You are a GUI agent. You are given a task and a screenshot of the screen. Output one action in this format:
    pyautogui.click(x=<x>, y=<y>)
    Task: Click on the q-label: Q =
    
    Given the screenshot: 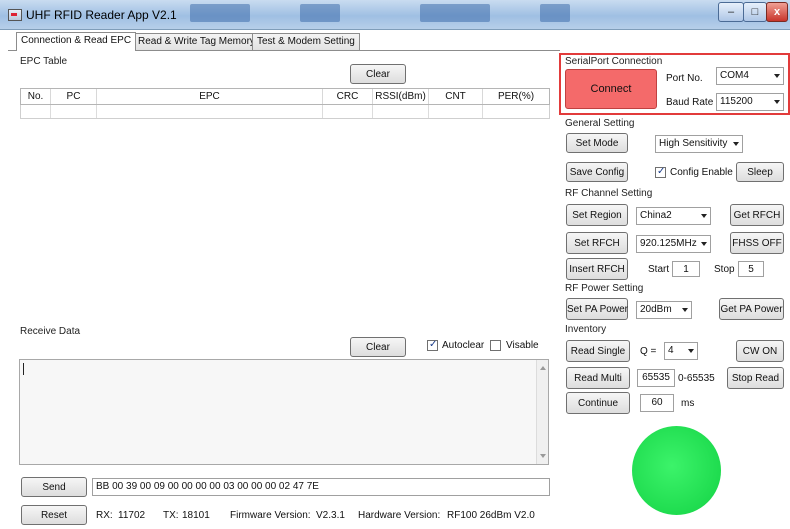 What is the action you would take?
    pyautogui.click(x=648, y=351)
    